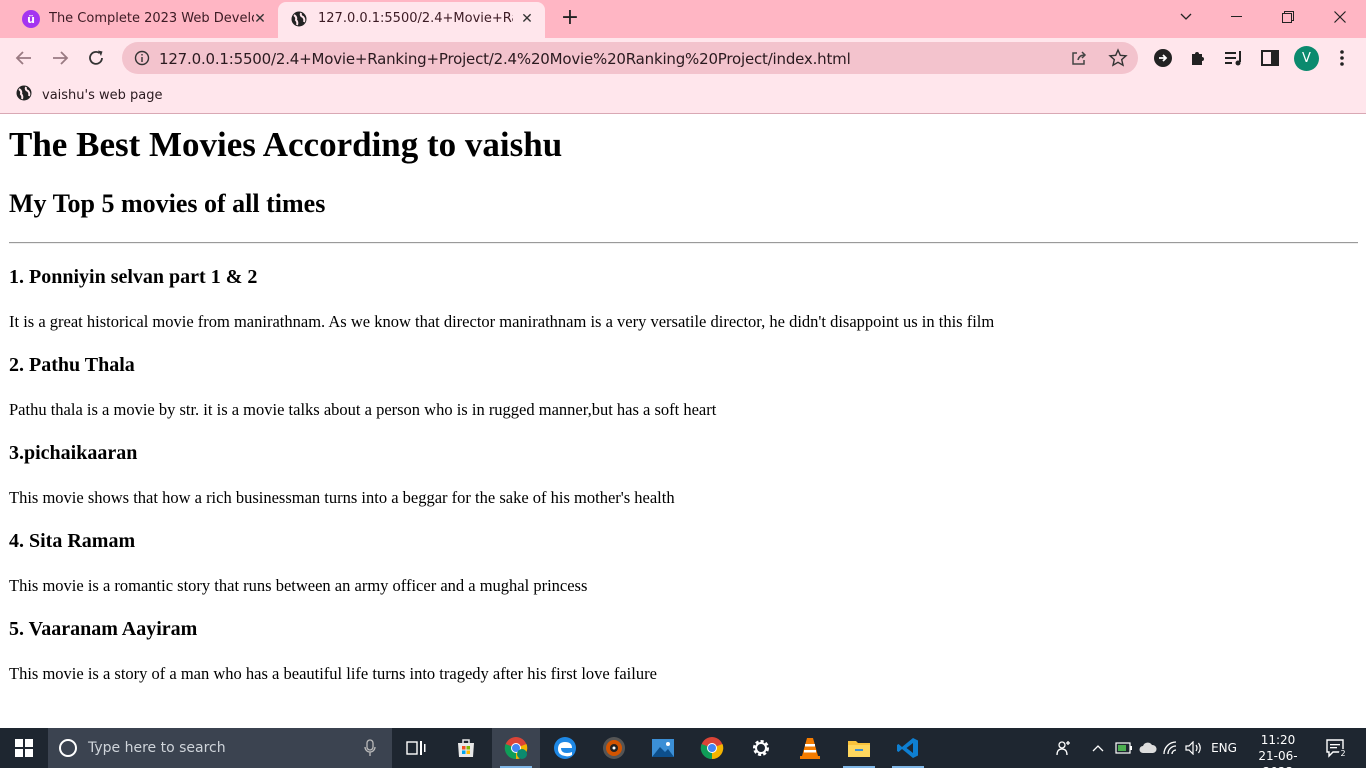 The image size is (1366, 768). I want to click on new-tab-button: +, so click(570, 18).